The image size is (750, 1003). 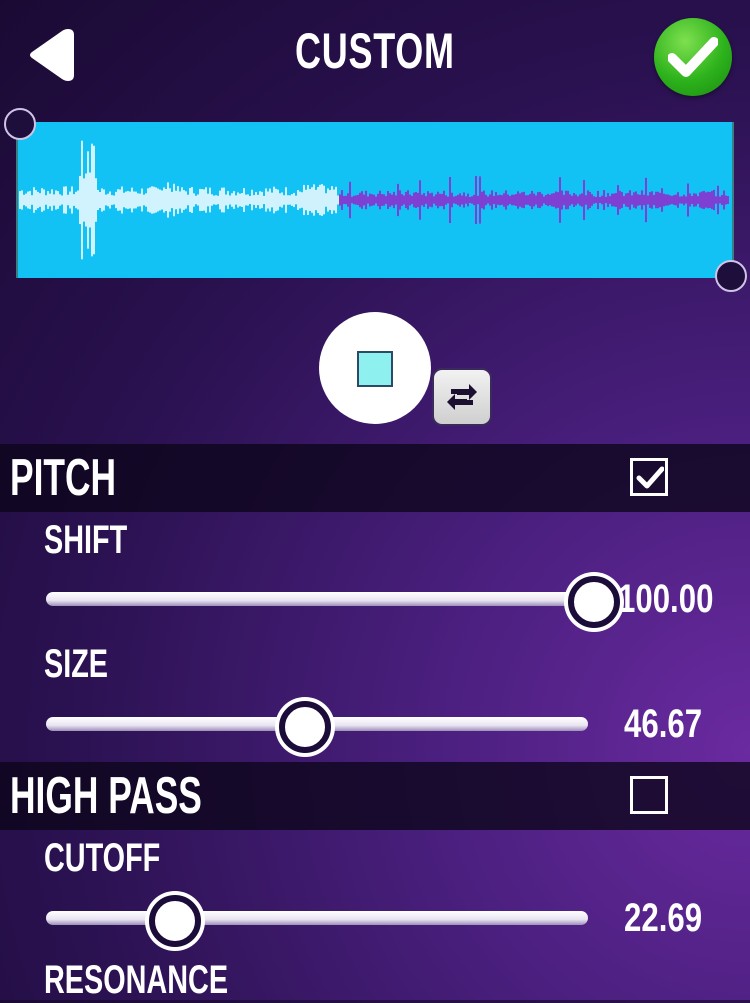 I want to click on shift-label: SHIFT, so click(x=86, y=540).